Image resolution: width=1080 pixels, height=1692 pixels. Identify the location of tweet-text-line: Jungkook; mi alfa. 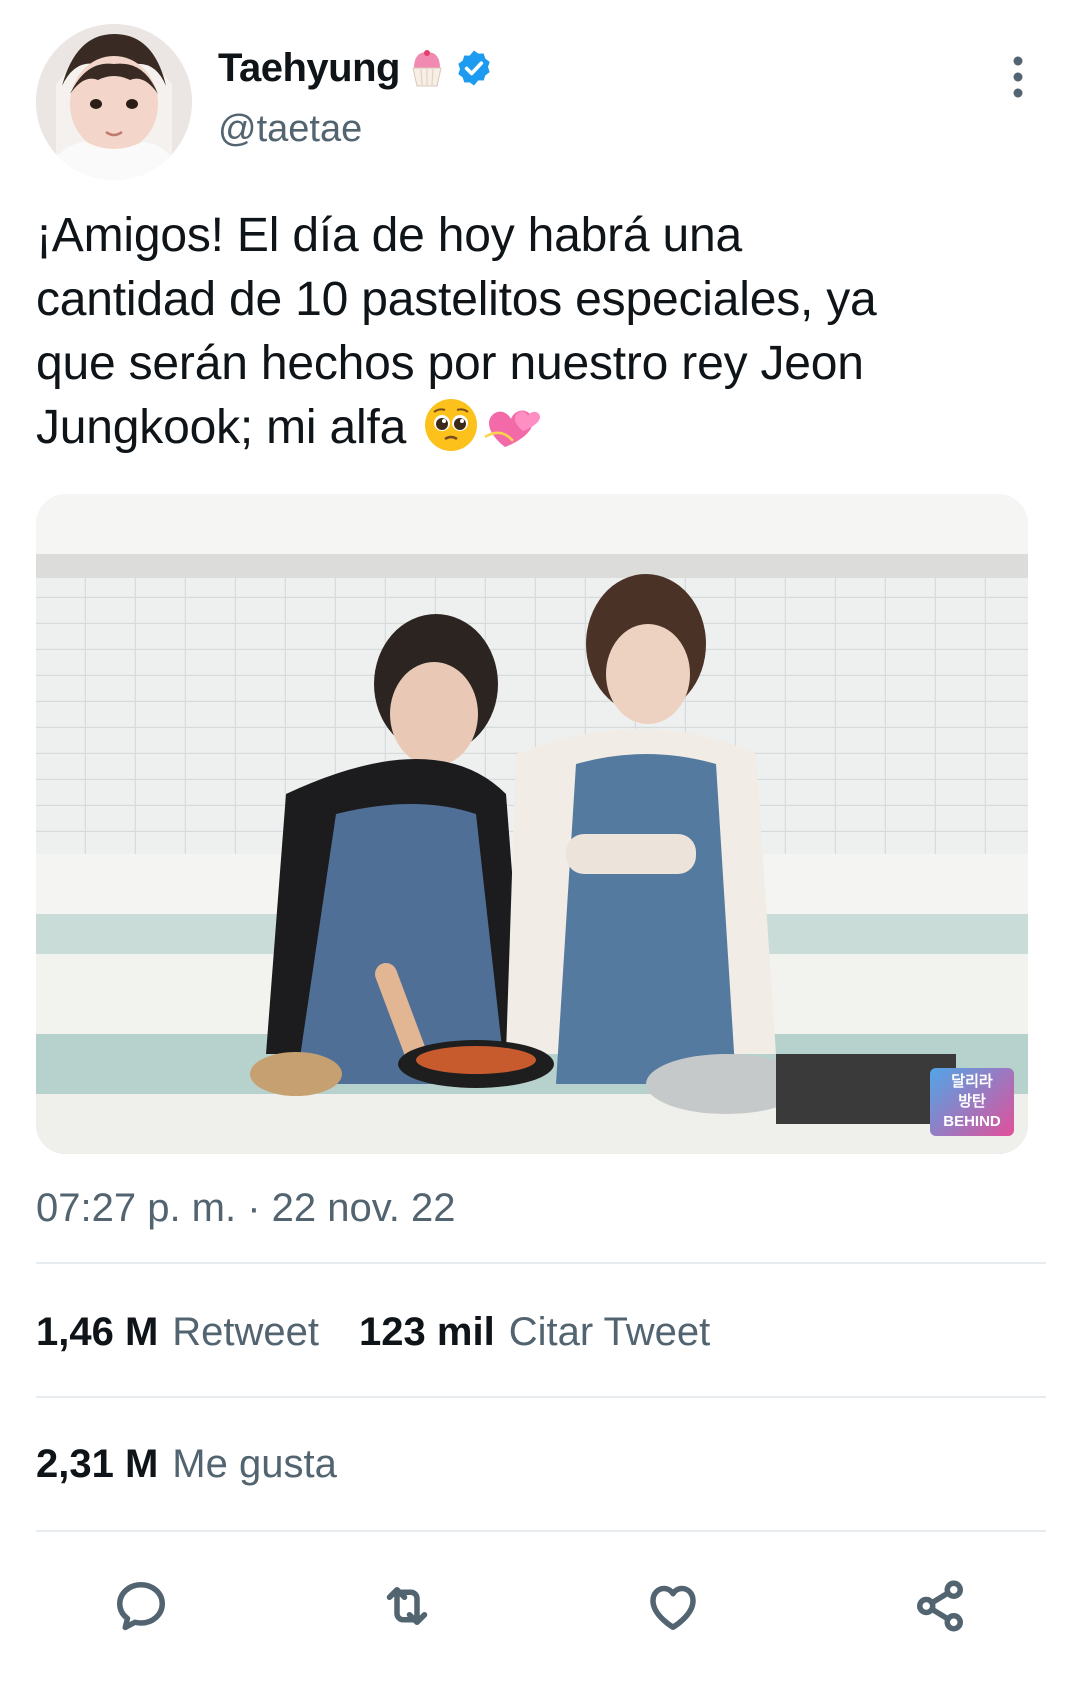
(221, 427).